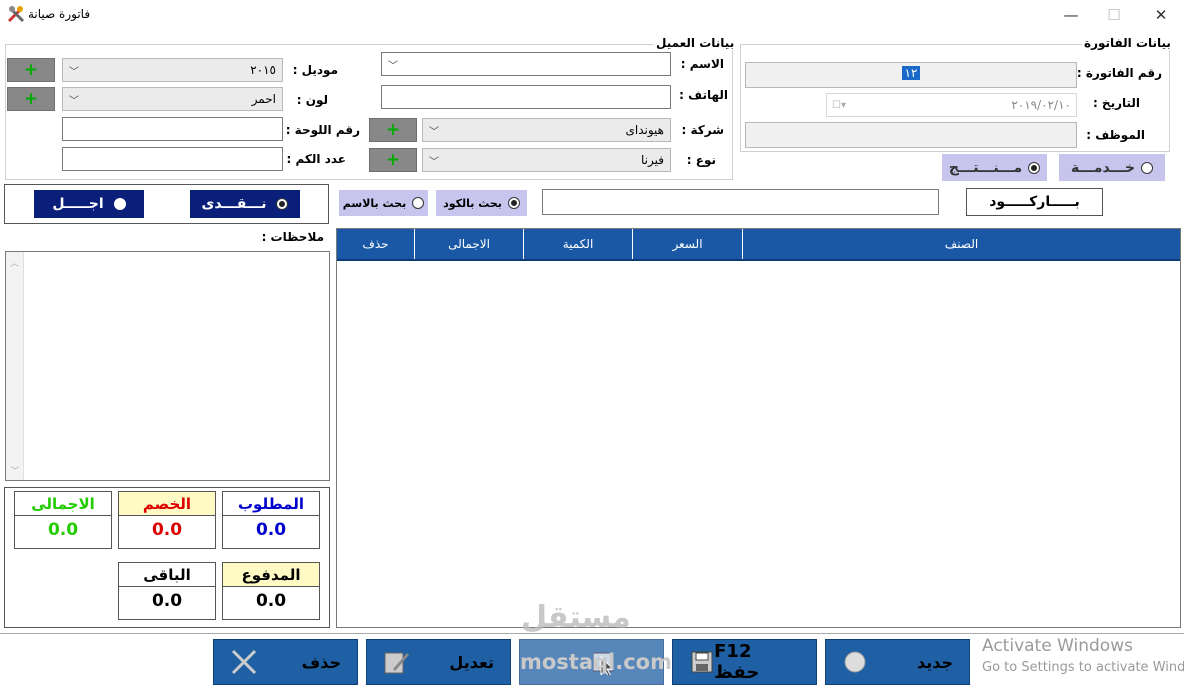 This screenshot has height=690, width=1184. What do you see at coordinates (911, 135) in the screenshot?
I see `employee-field` at bounding box center [911, 135].